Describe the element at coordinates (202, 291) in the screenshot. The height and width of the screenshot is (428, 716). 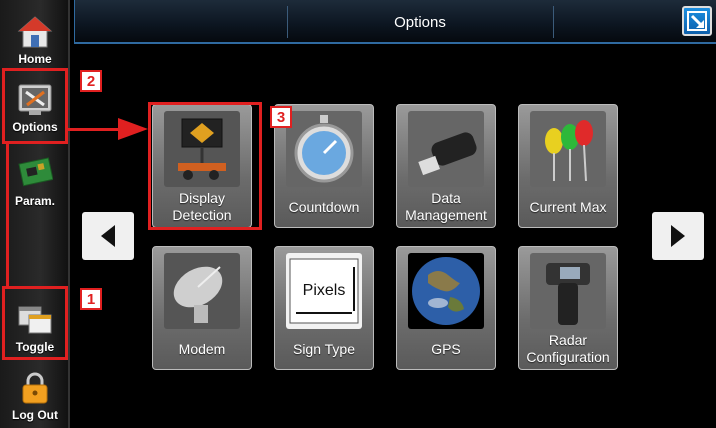
I see `satellite-dish-icon` at that location.